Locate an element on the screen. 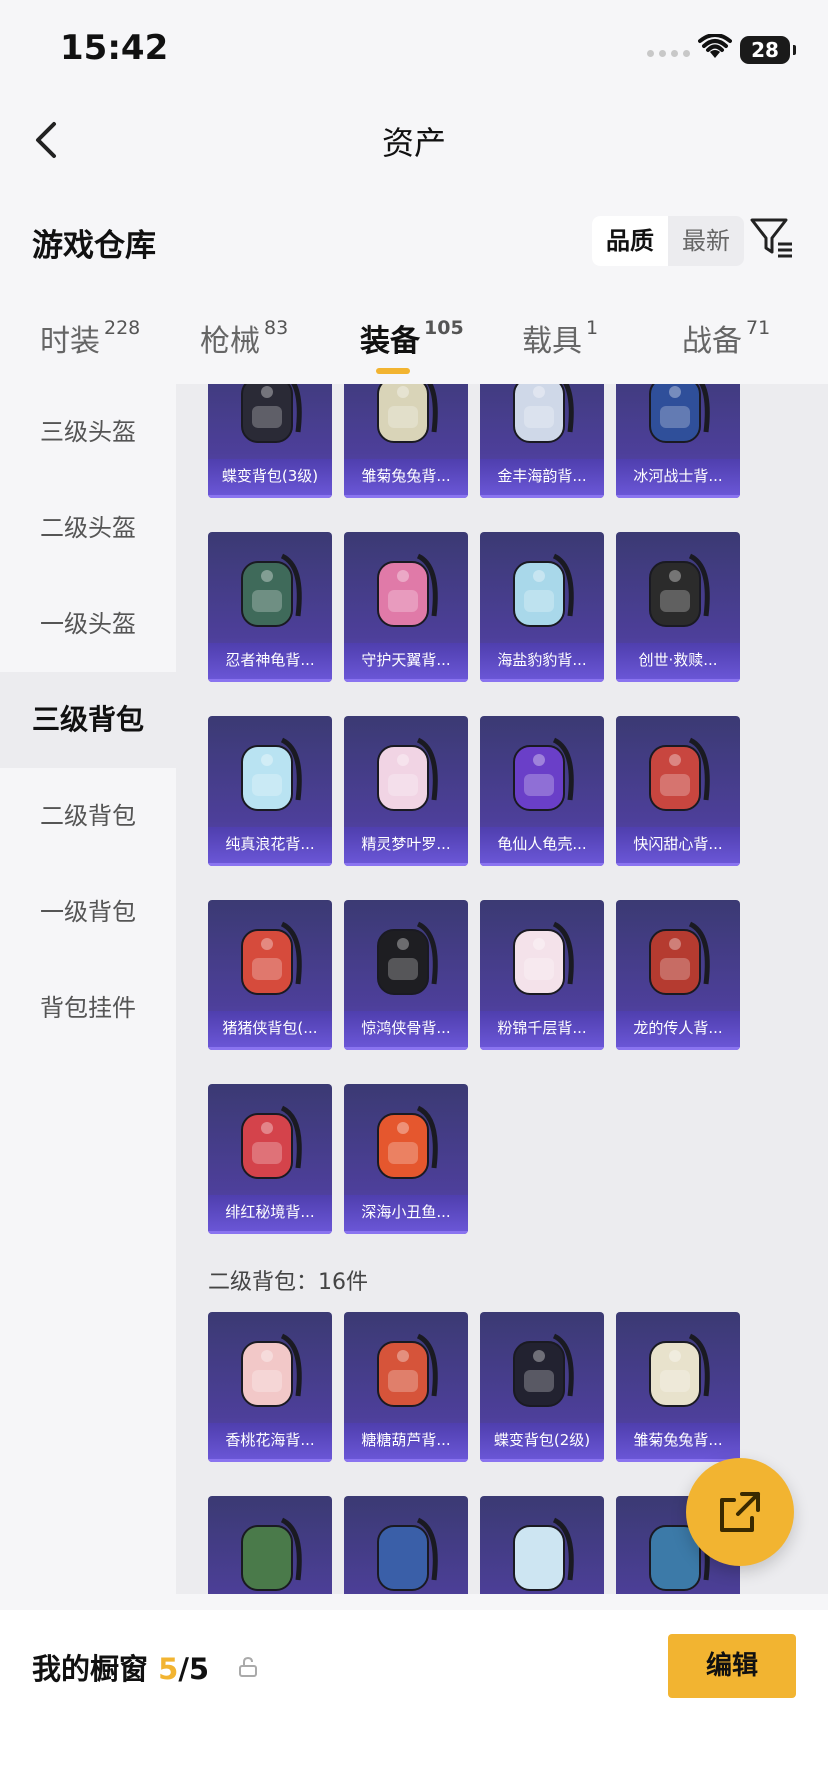 The width and height of the screenshot is (828, 1792). share-external-icon is located at coordinates (740, 1512).